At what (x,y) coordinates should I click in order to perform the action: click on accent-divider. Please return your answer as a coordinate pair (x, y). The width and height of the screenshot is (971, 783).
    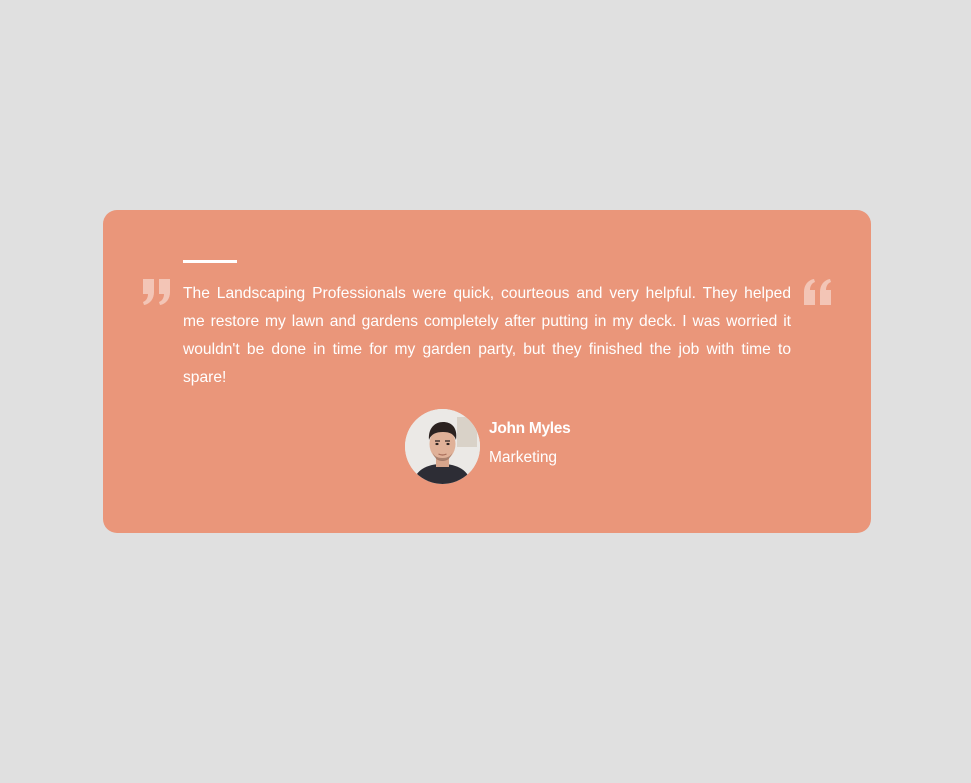
    Looking at the image, I should click on (210, 261).